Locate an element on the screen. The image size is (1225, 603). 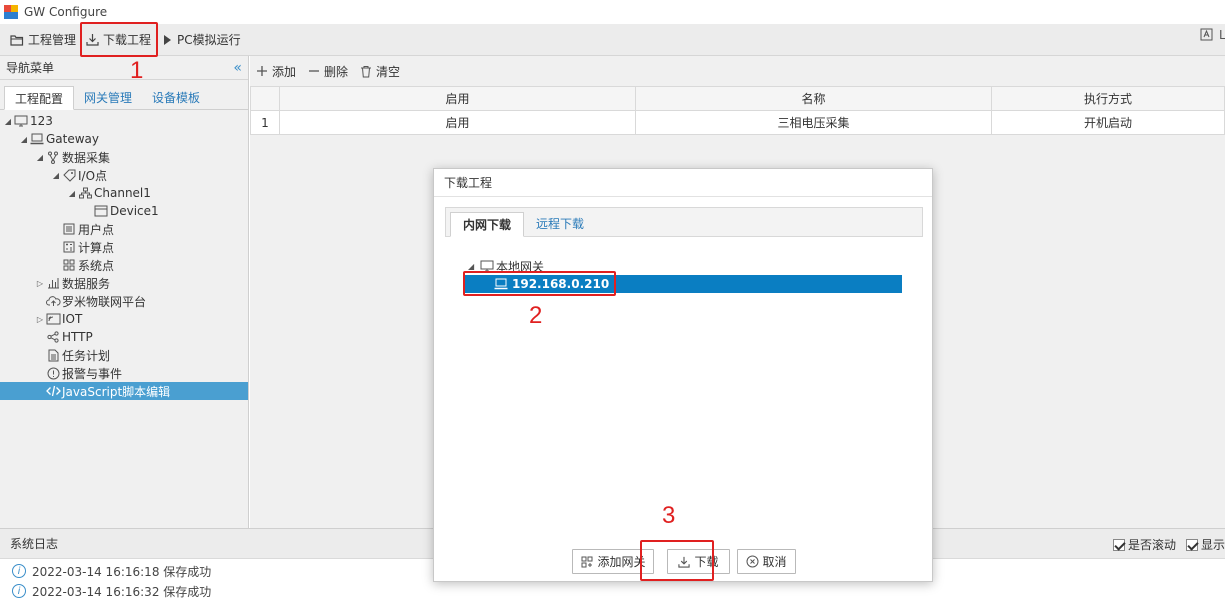
tree-label: 计算点 is located at coordinates (96, 247).